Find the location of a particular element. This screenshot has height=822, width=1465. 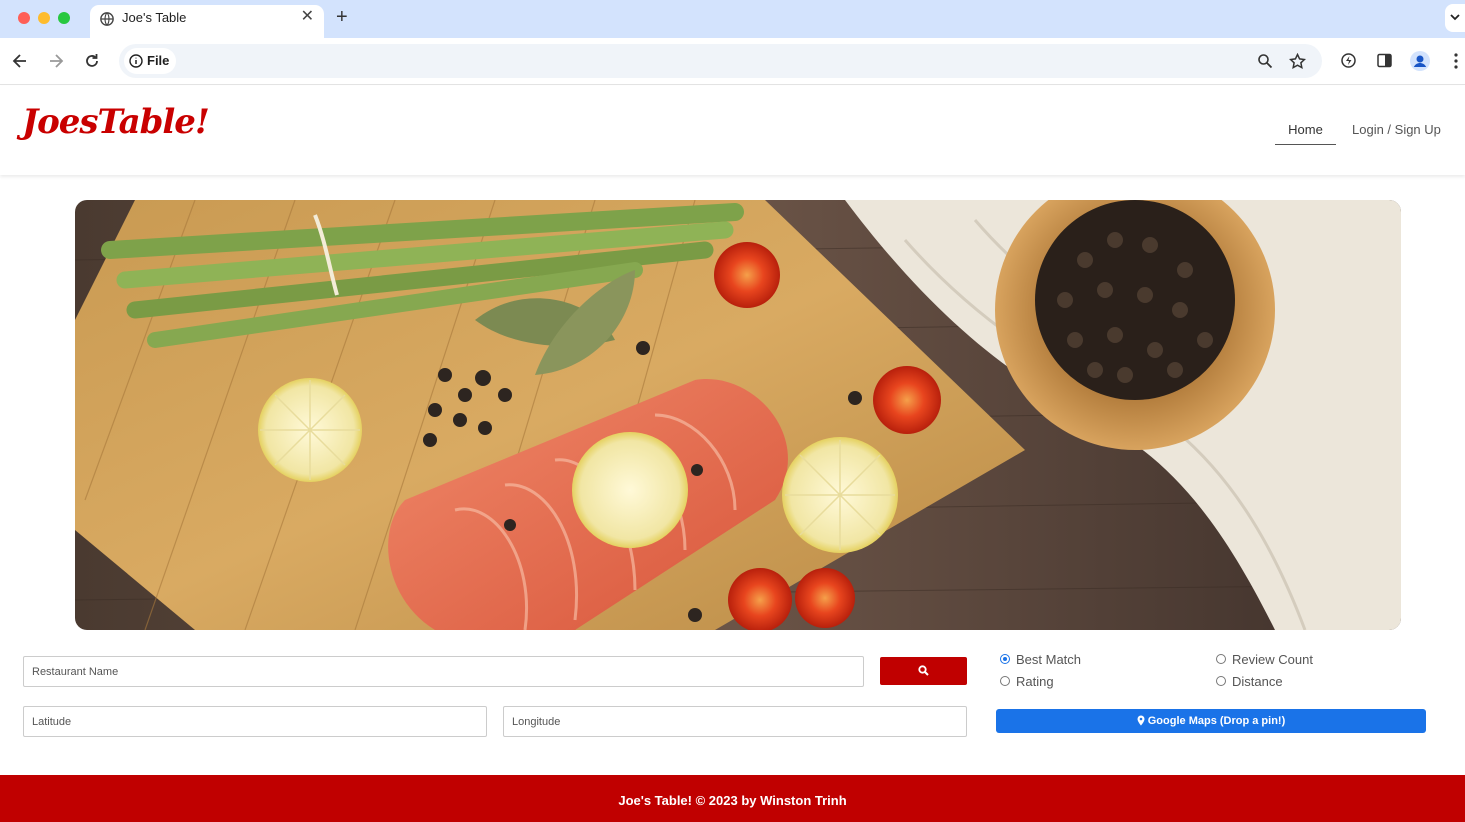

radio-label: Review Count is located at coordinates (1272, 659).